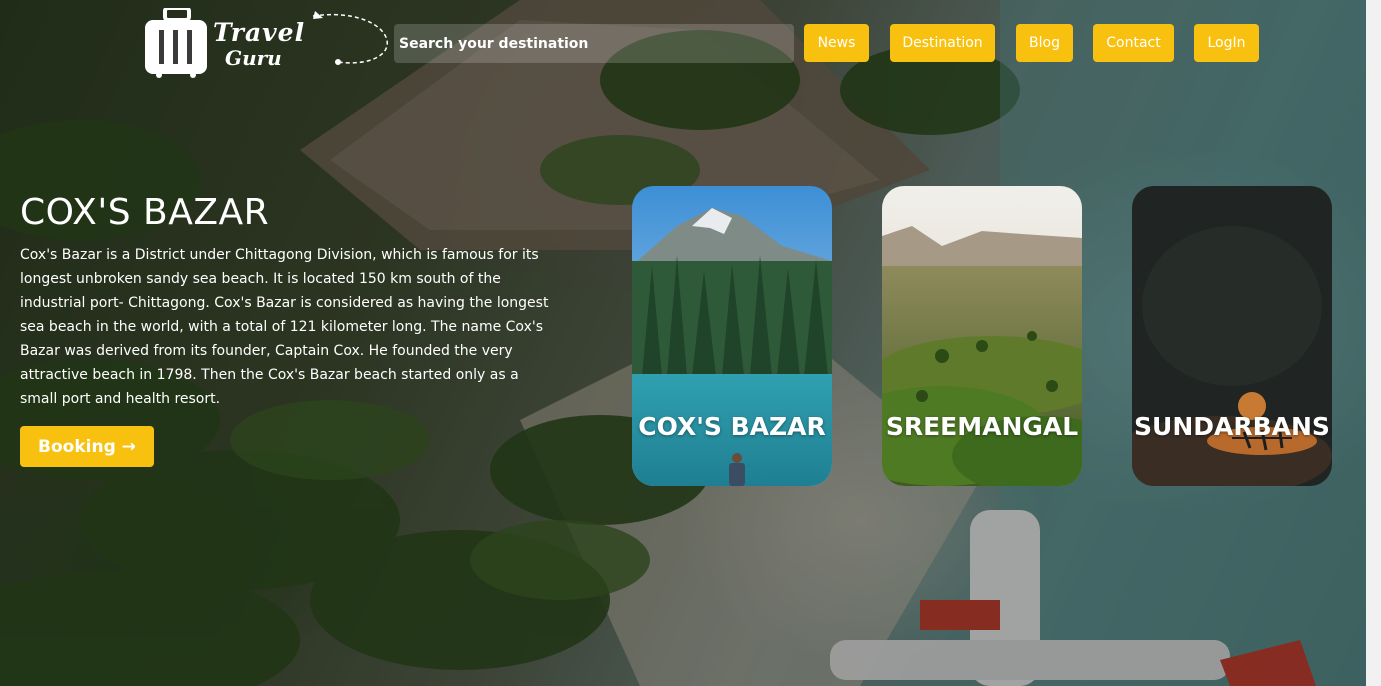 The height and width of the screenshot is (686, 1381). I want to click on search-input, so click(594, 43).